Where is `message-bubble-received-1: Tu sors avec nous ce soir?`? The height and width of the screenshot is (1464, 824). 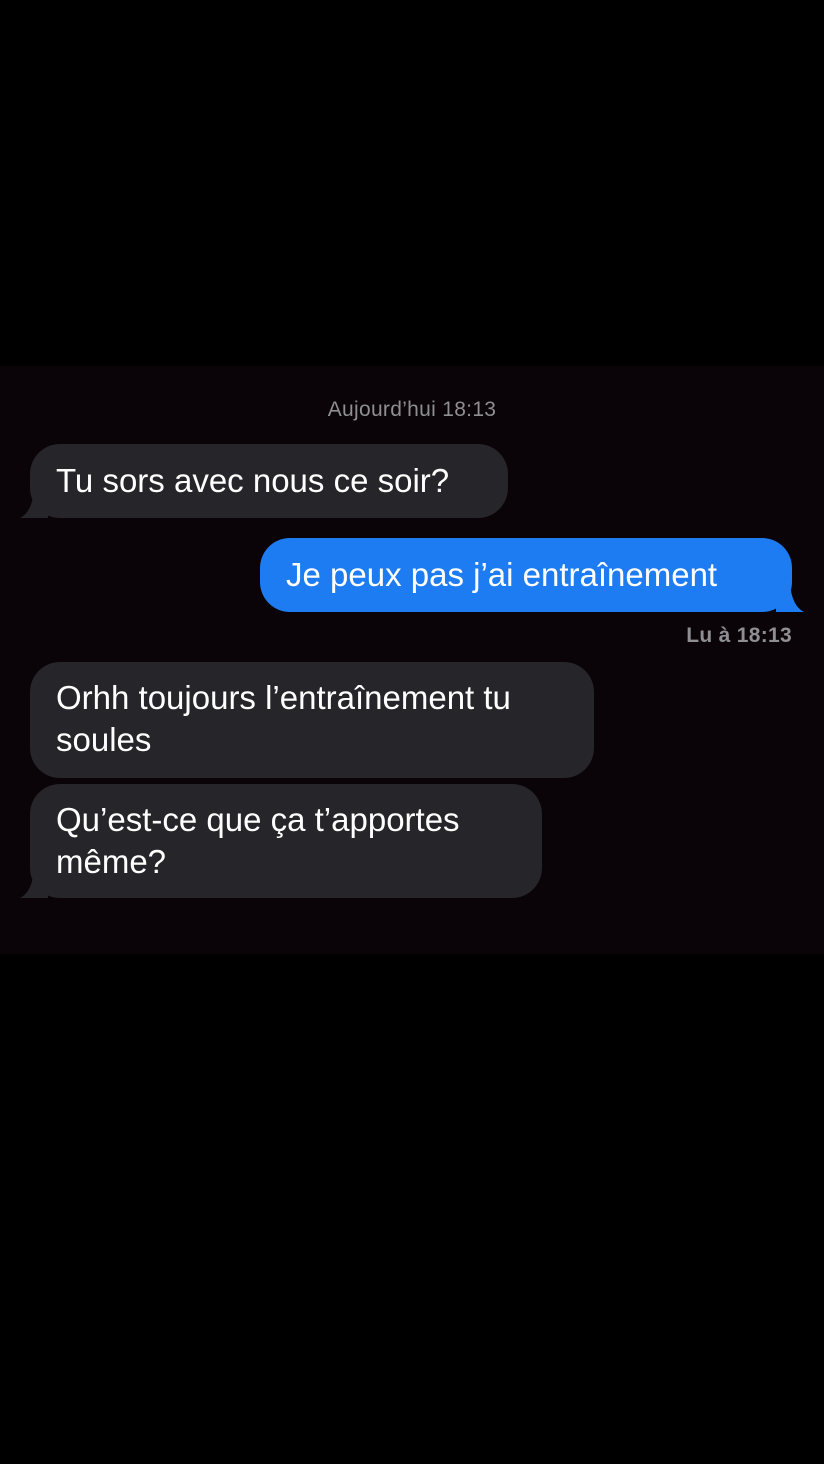
message-bubble-received-1: Tu sors avec nous ce soir? is located at coordinates (269, 481).